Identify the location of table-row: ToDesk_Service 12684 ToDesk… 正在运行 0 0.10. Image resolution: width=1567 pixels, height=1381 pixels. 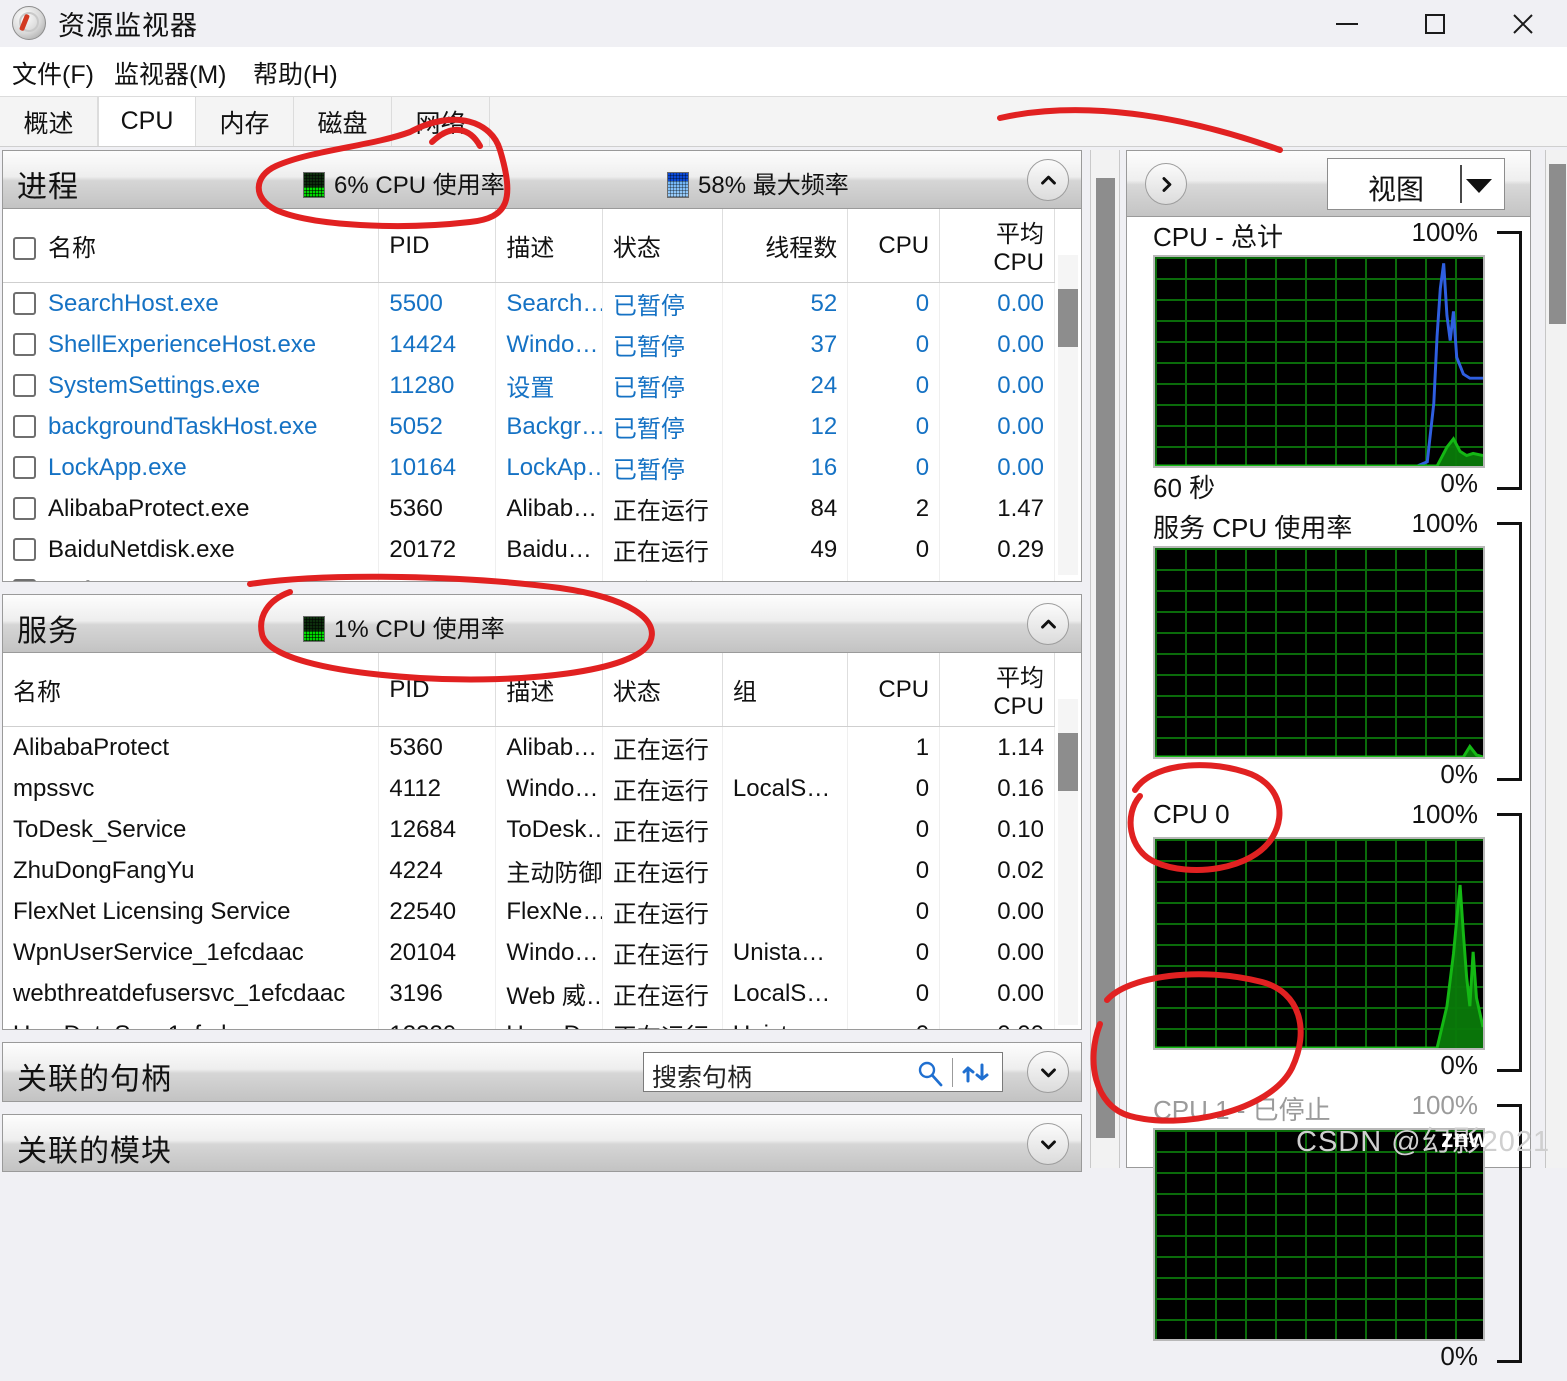
(529, 829).